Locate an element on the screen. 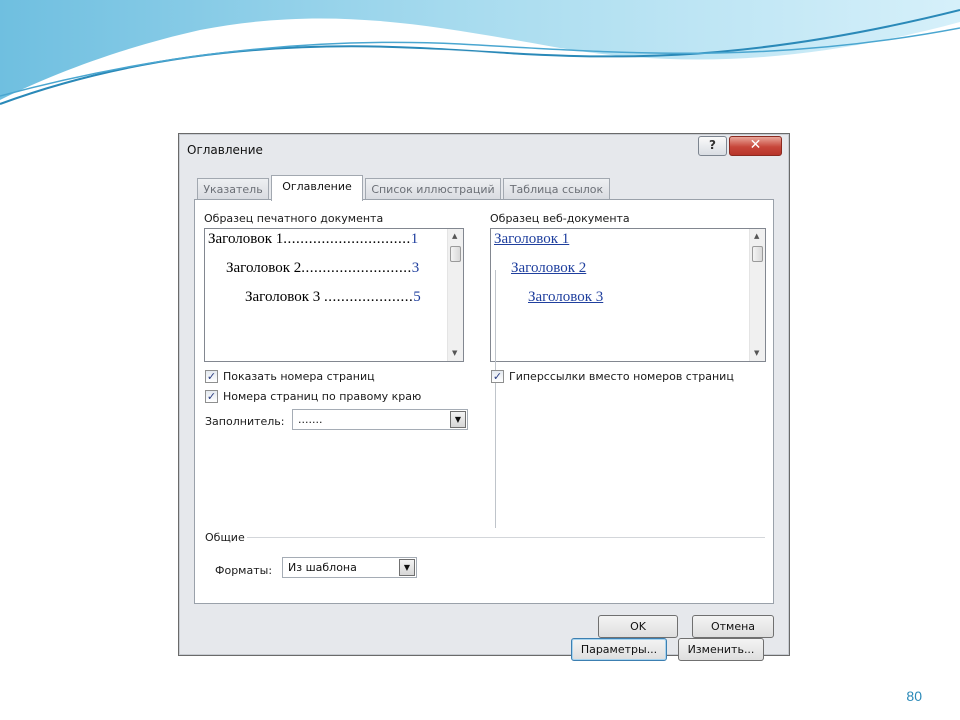  print-entry-2: Заголовок 2..........................3 is located at coordinates (323, 268).